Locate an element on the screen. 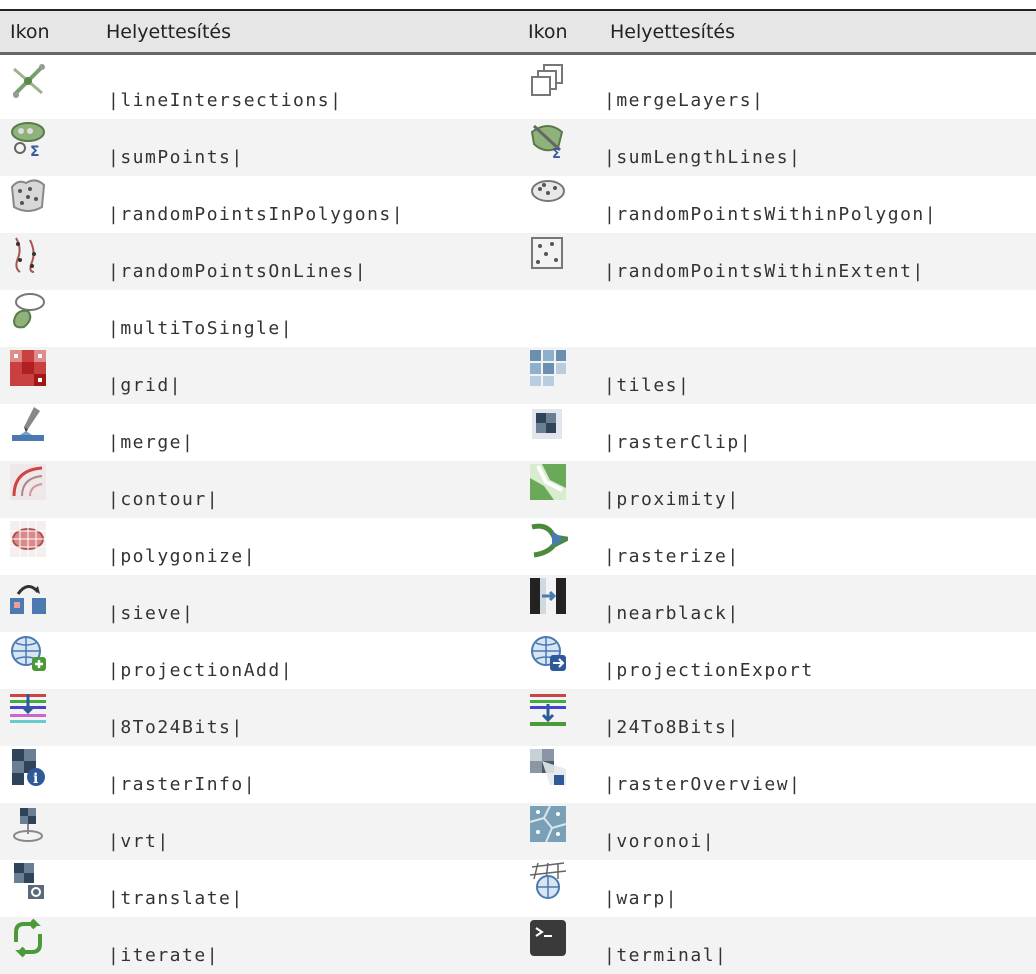  table-row: |multiToSingle| is located at coordinates (518, 318).